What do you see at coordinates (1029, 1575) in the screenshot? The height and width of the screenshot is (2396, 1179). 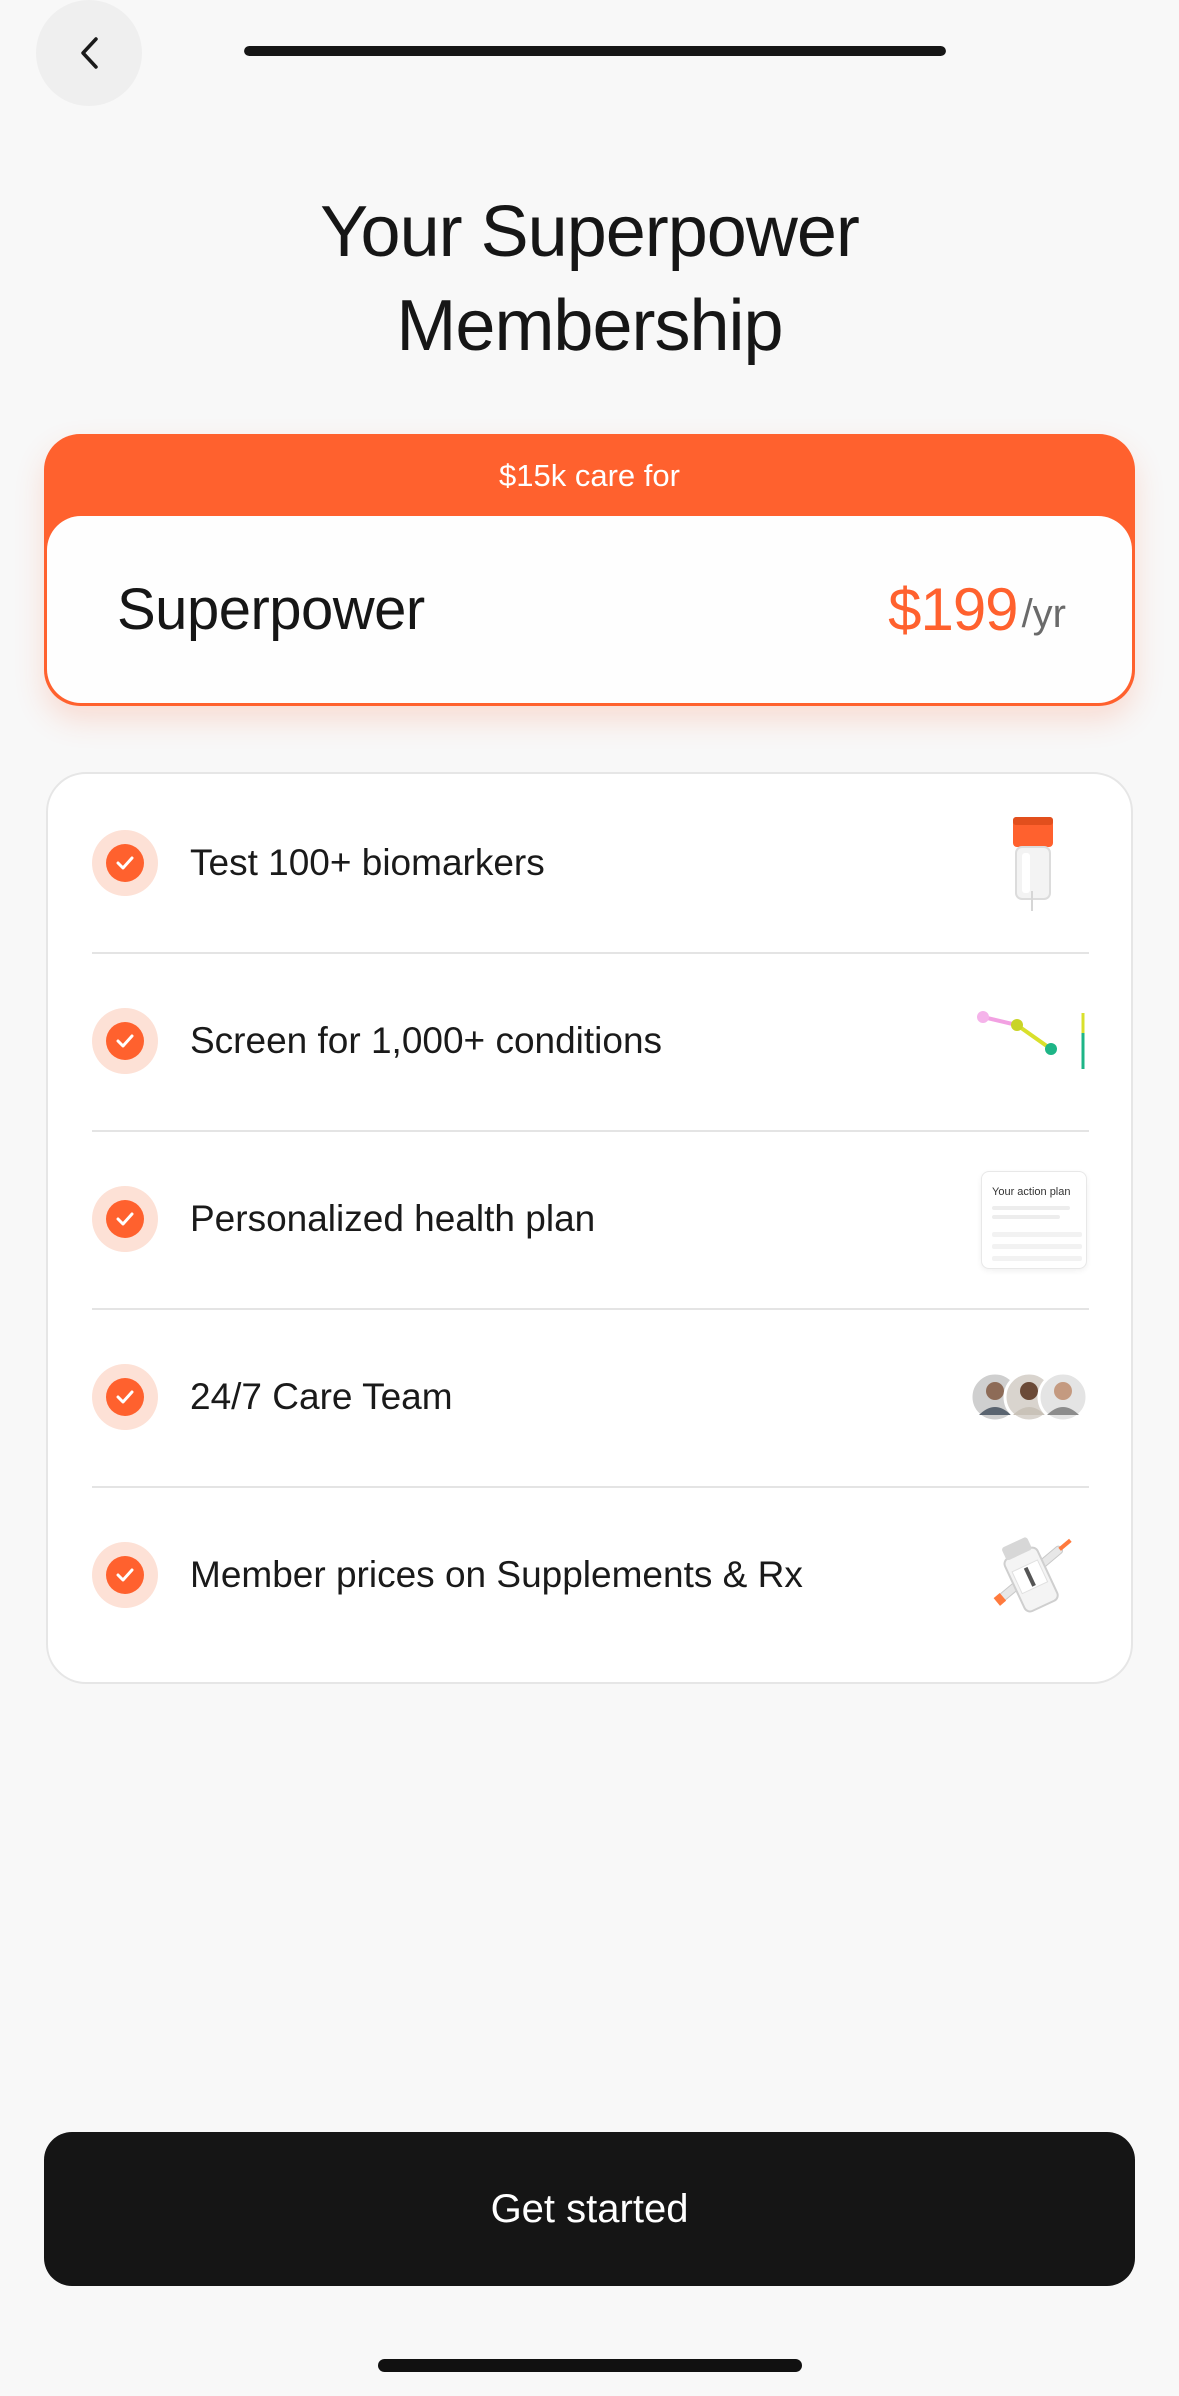 I see `vial-syringe-icon` at bounding box center [1029, 1575].